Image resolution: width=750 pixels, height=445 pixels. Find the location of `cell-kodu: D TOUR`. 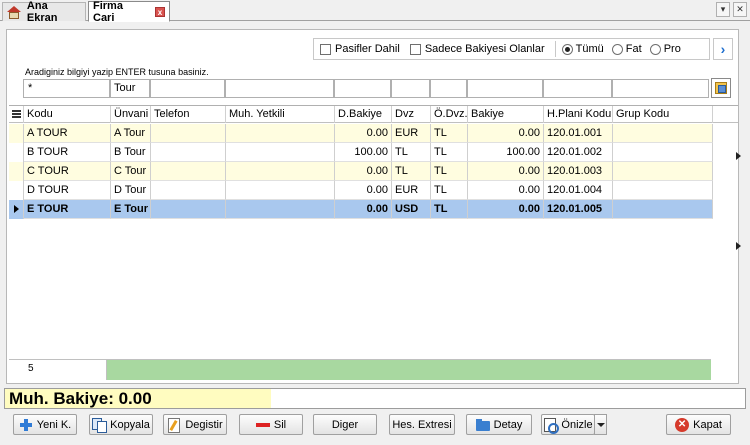

cell-kodu: D TOUR is located at coordinates (67, 190).